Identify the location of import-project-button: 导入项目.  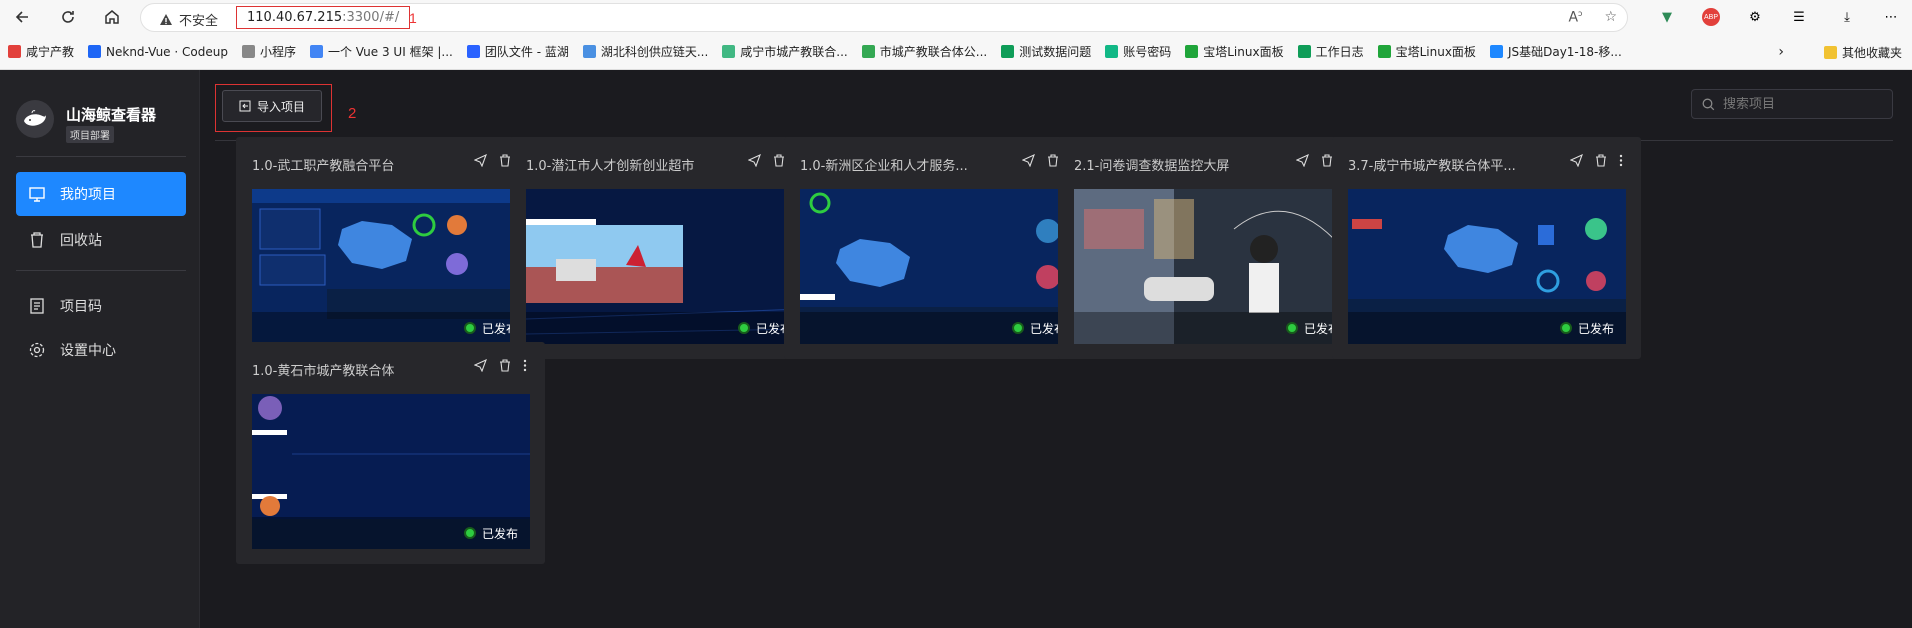
(272, 106).